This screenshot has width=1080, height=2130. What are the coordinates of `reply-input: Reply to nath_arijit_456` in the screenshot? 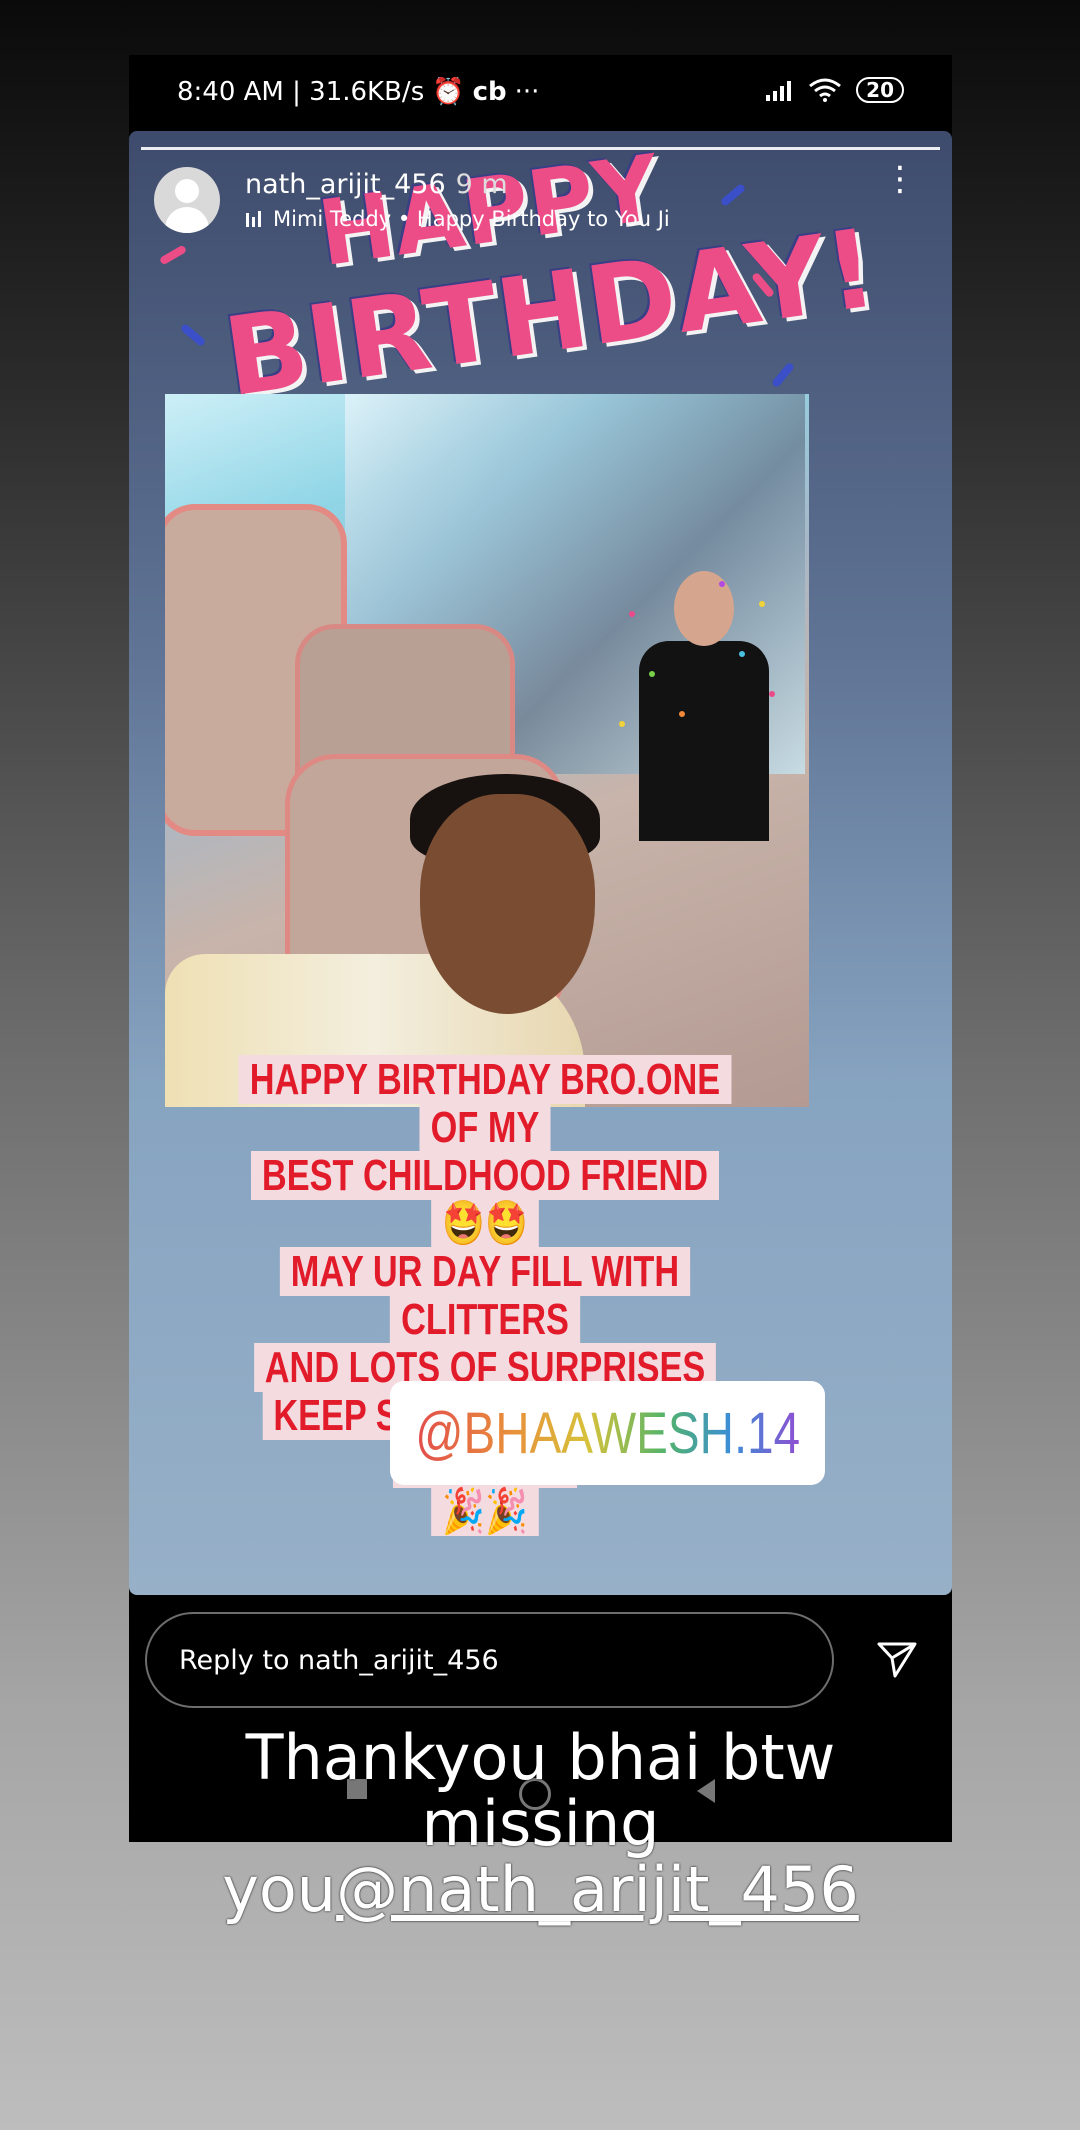 It's located at (489, 1660).